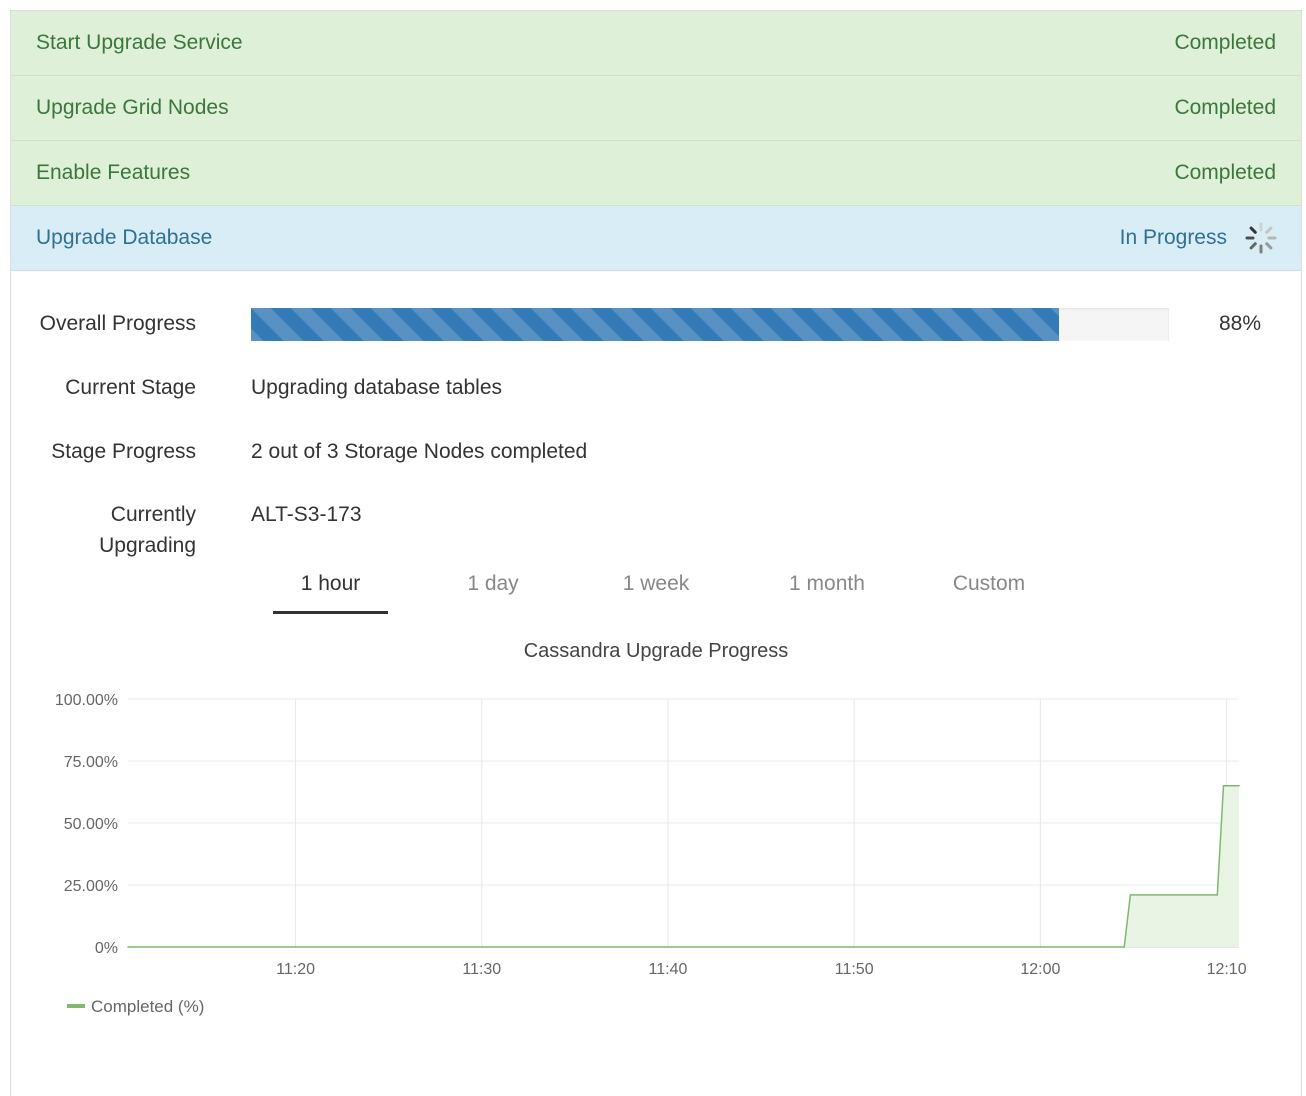 The image size is (1306, 1096). I want to click on step-row-start-upgrade-service: Start Upgrade Service Completed, so click(656, 43).